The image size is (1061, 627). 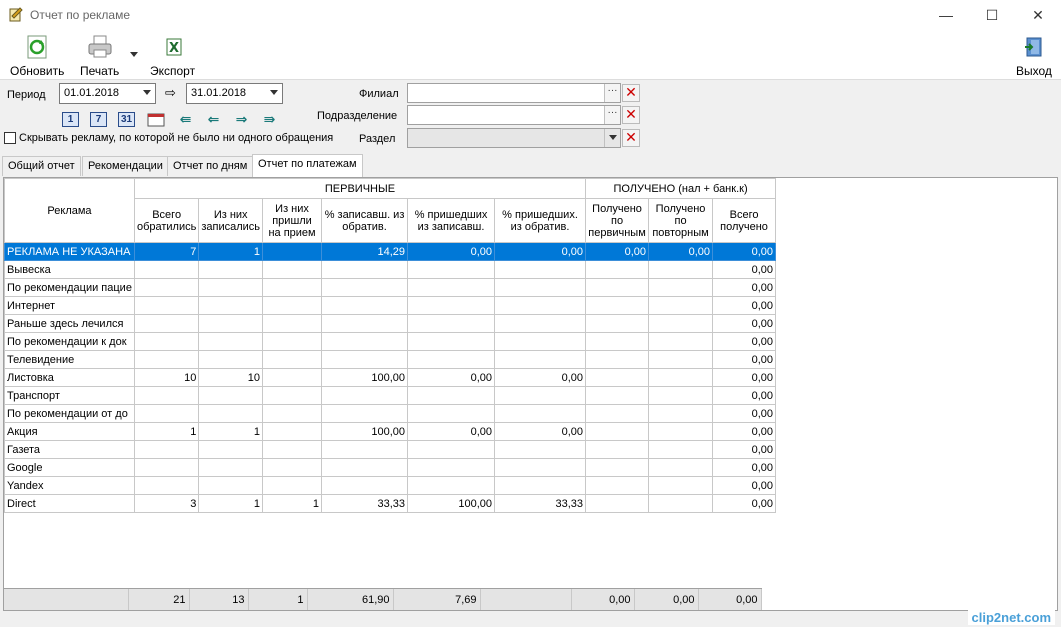 What do you see at coordinates (514, 138) in the screenshot?
I see `section-field` at bounding box center [514, 138].